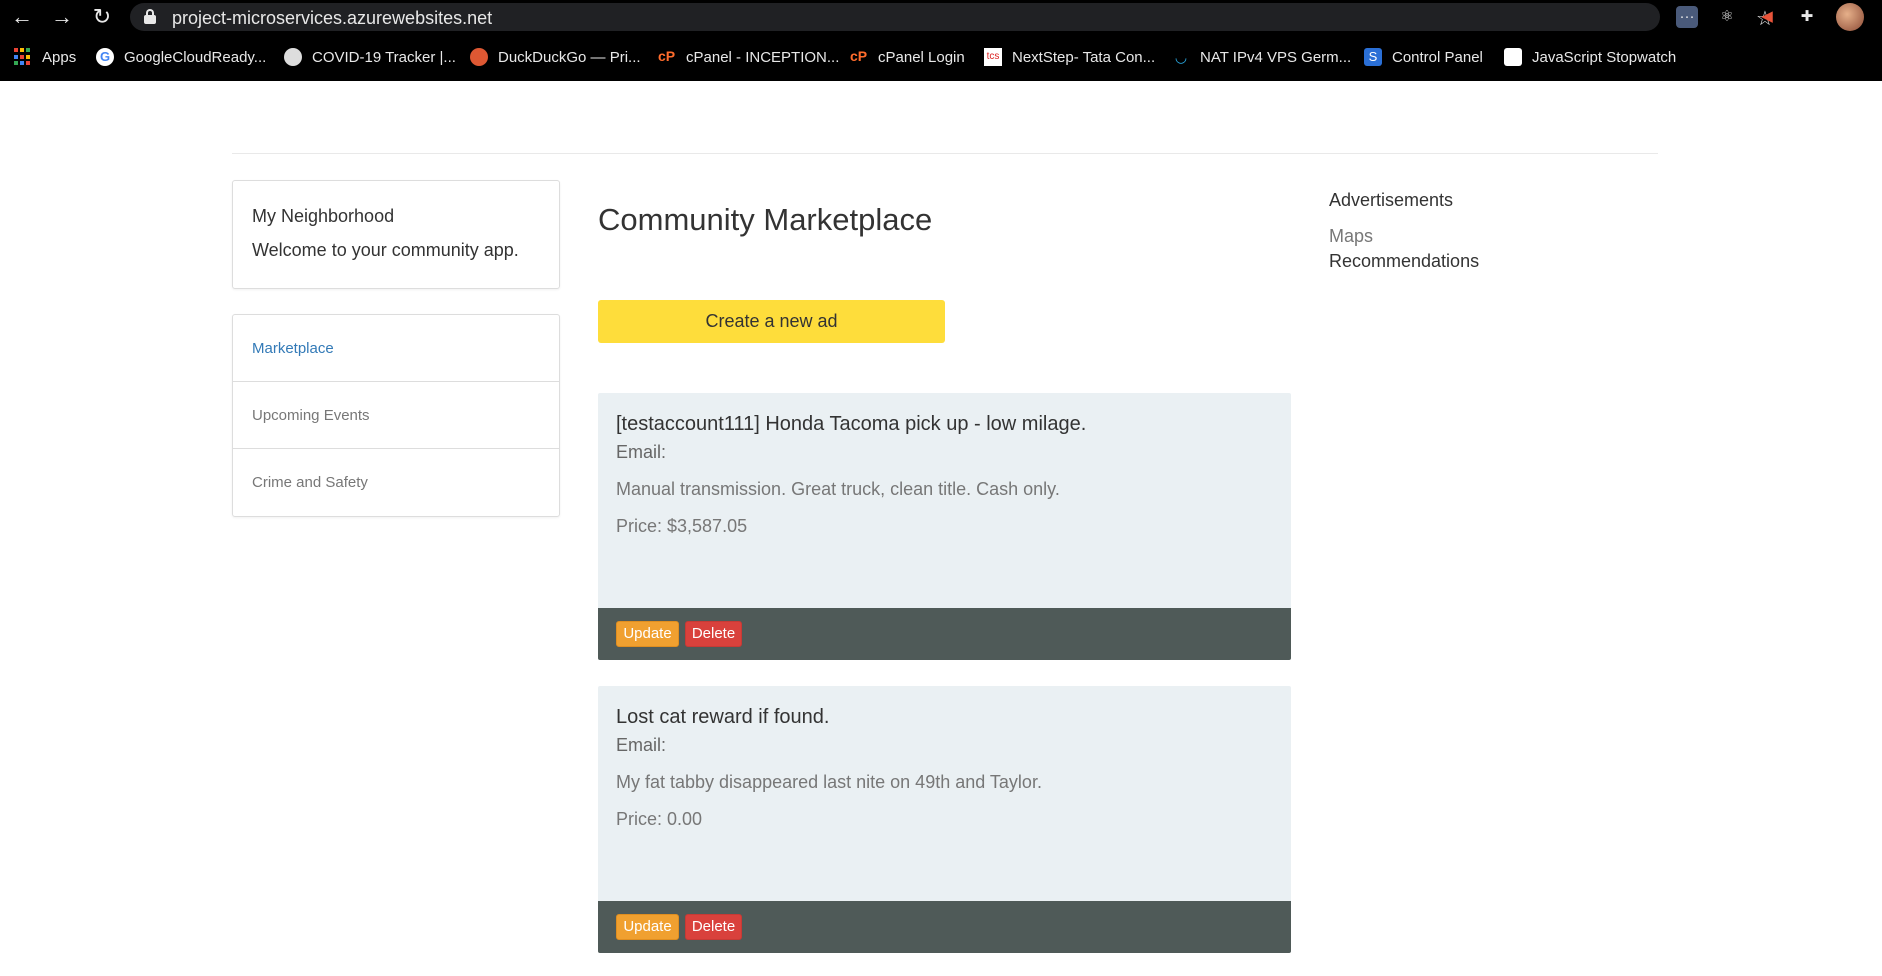 The height and width of the screenshot is (976, 1882). I want to click on bookmark-cpanel-login: cP cPanel Login, so click(907, 57).